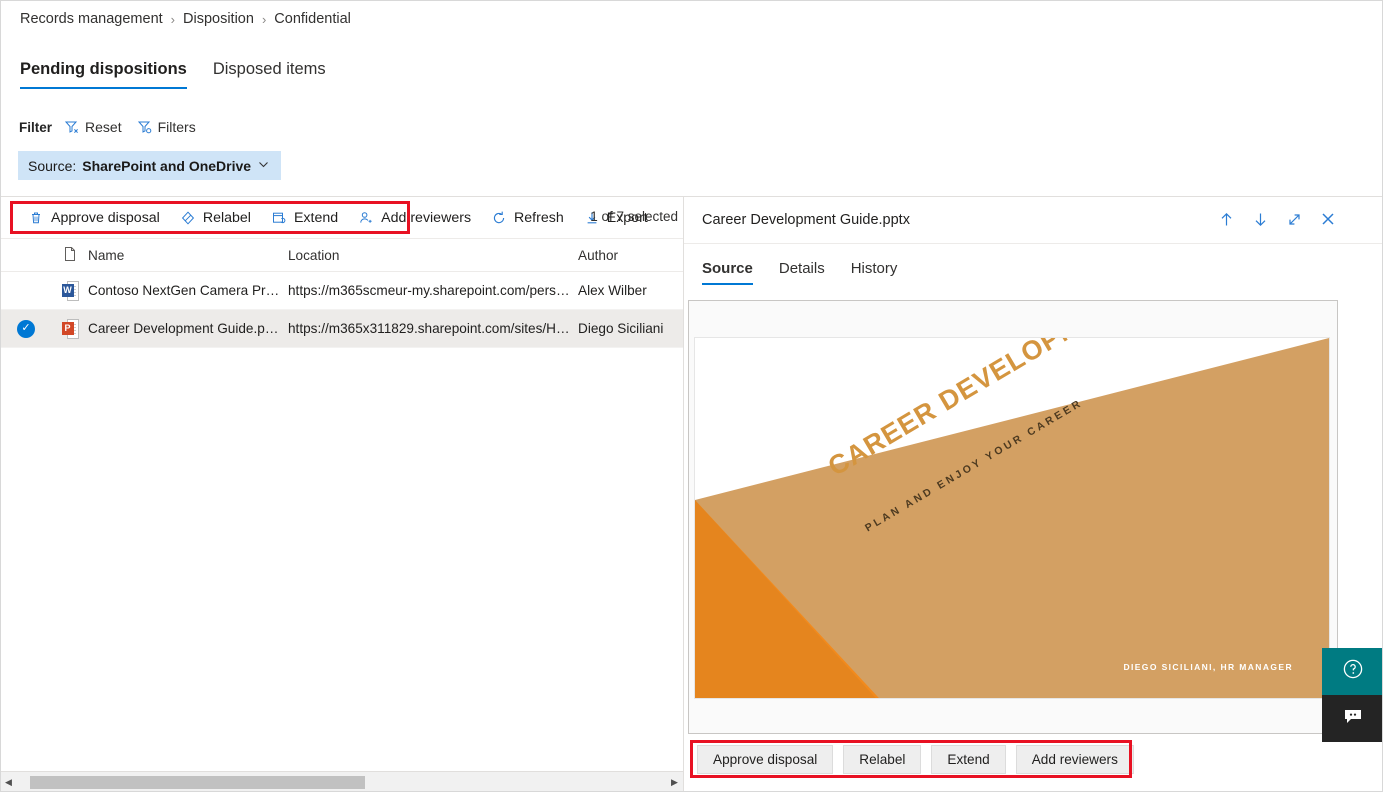 This screenshot has width=1383, height=792. What do you see at coordinates (316, 217) in the screenshot?
I see `extend-label: Extend` at bounding box center [316, 217].